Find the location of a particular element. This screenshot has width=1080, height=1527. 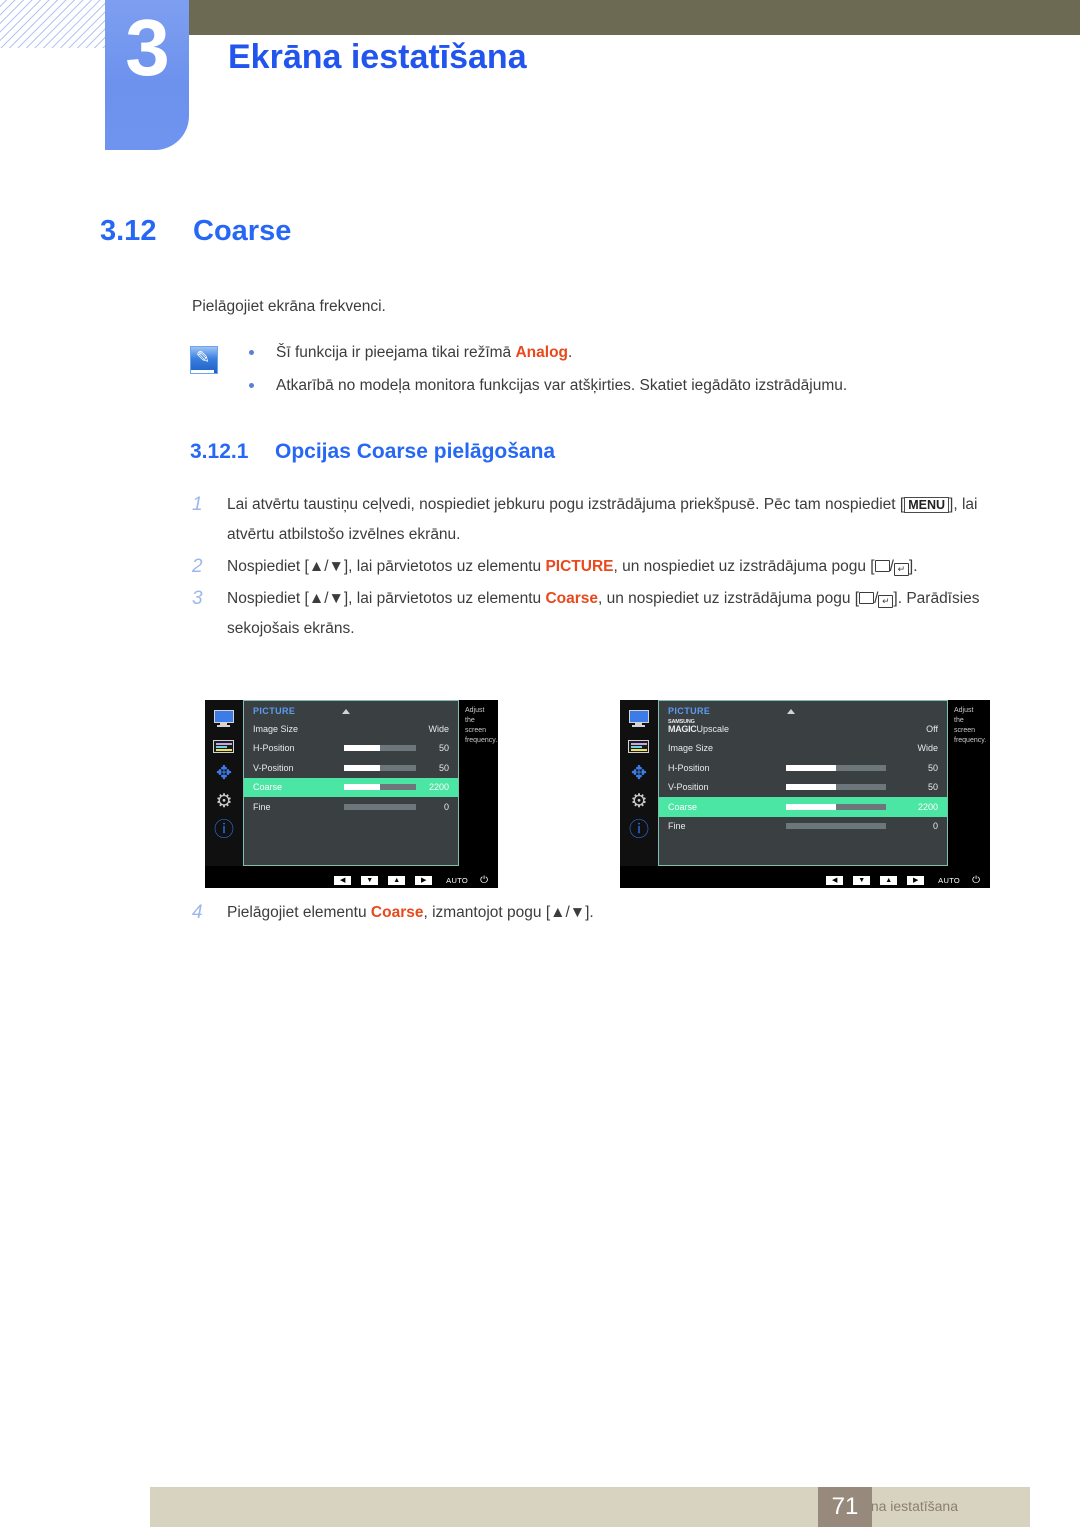

samsung-wordmark: SAMSUNG is located at coordinates (681, 721).